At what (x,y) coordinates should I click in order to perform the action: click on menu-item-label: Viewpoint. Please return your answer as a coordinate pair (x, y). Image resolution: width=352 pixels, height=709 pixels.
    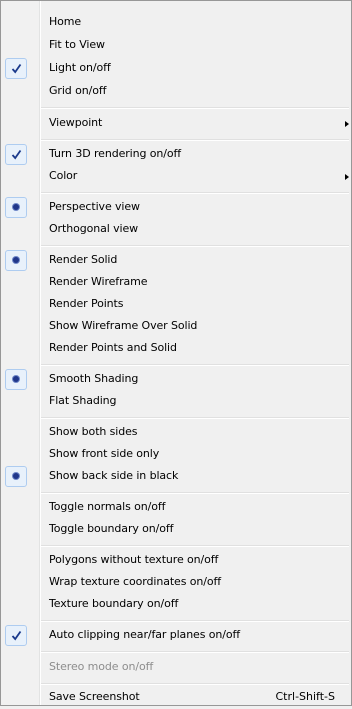
    Looking at the image, I should click on (76, 122).